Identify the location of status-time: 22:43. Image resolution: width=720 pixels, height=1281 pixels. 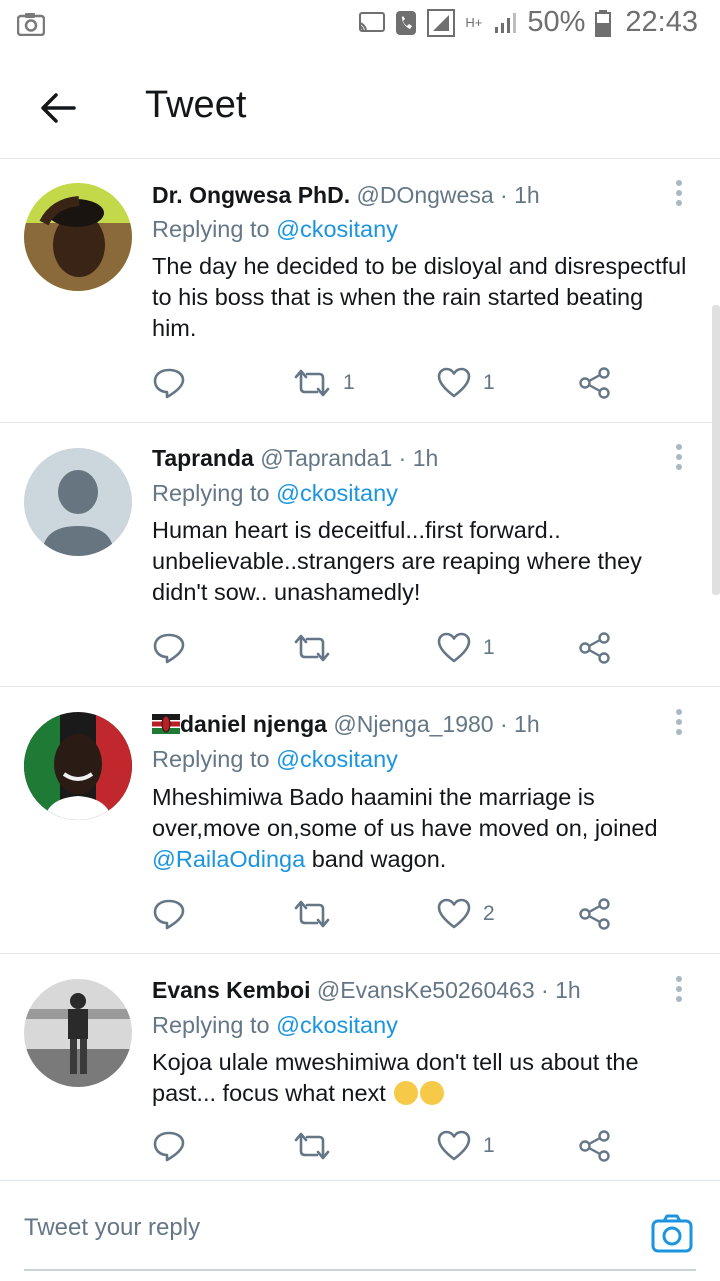
(661, 22).